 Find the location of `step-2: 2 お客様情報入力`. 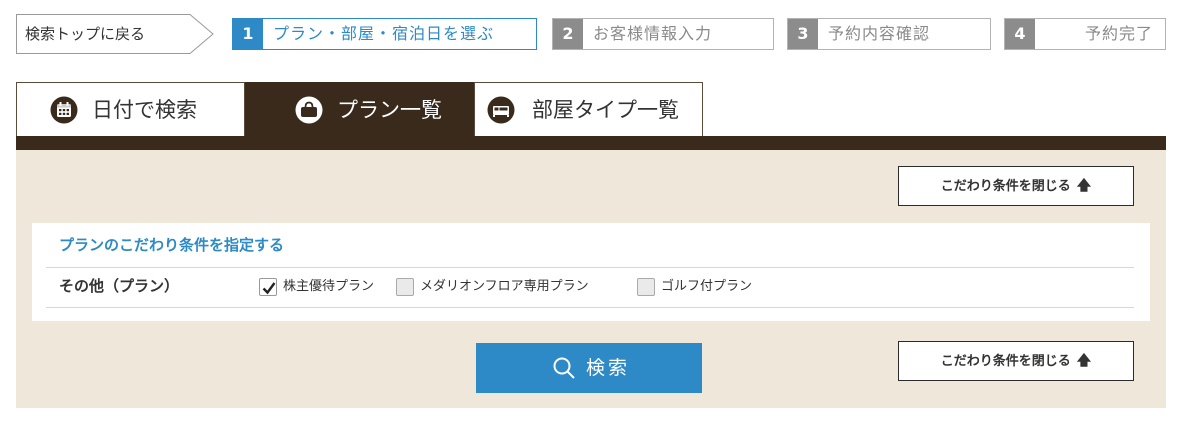

step-2: 2 お客様情報入力 is located at coordinates (663, 34).